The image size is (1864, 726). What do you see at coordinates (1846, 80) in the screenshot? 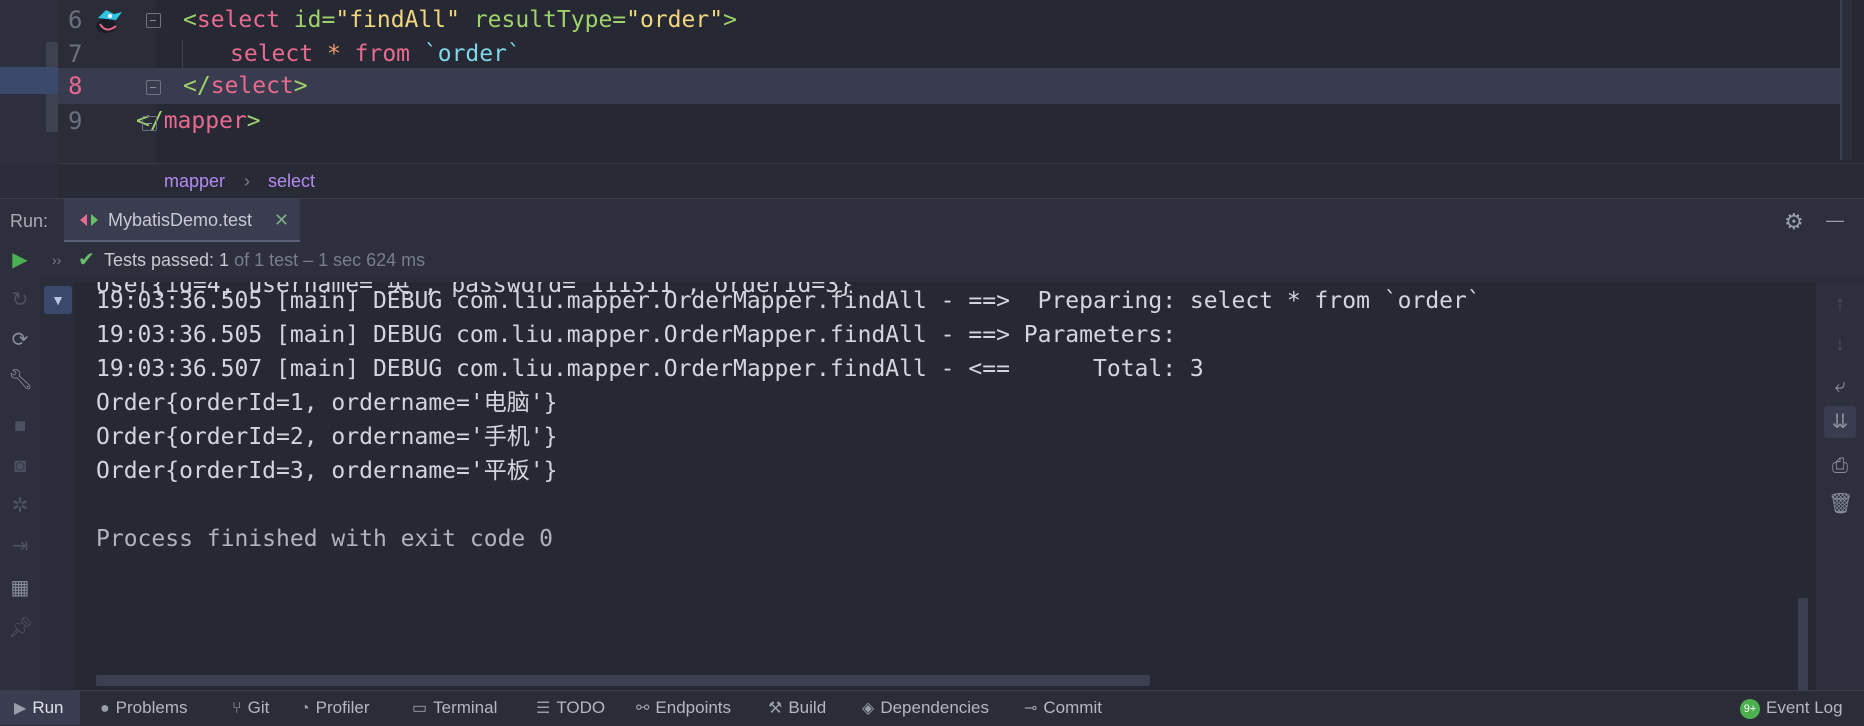
I see `editor-scrollbar` at bounding box center [1846, 80].